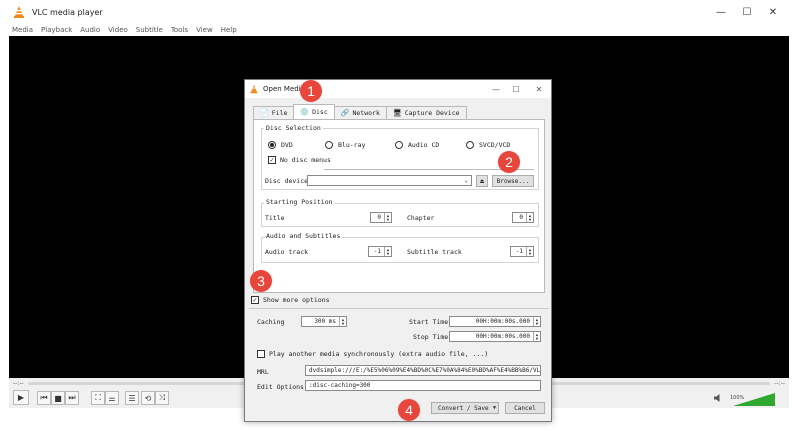 This screenshot has width=800, height=433. Describe the element at coordinates (22, 30) in the screenshot. I see `menu-media: Media` at that location.